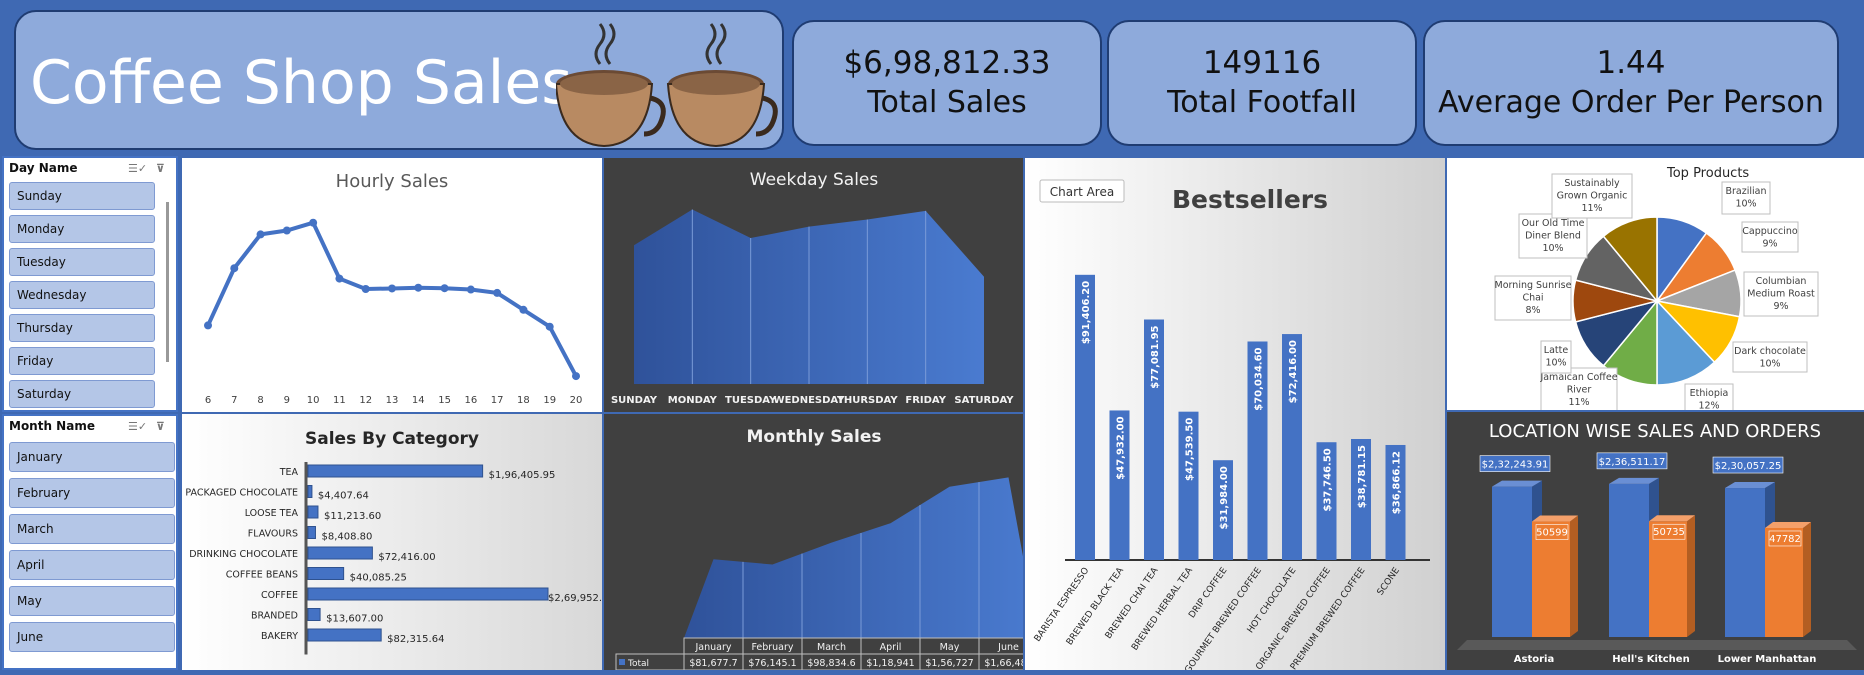 The image size is (1864, 675). I want to click on kpi-value: 1.44, so click(1631, 63).